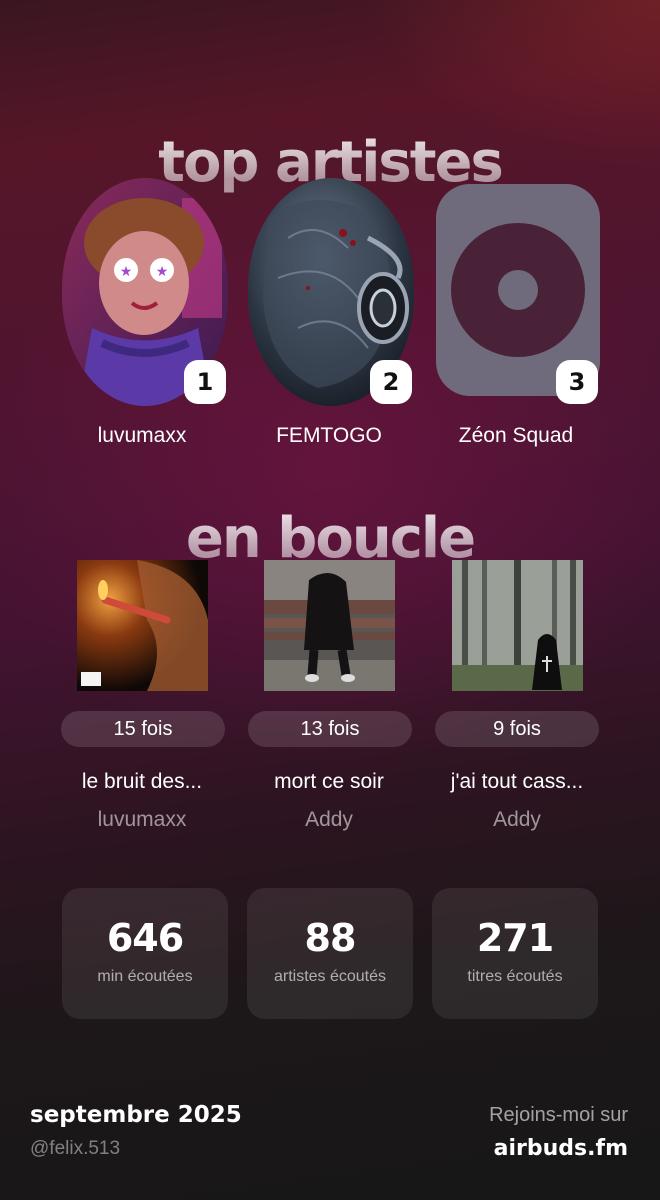  What do you see at coordinates (516, 436) in the screenshot?
I see `artist-name-3: Zéon Squad` at bounding box center [516, 436].